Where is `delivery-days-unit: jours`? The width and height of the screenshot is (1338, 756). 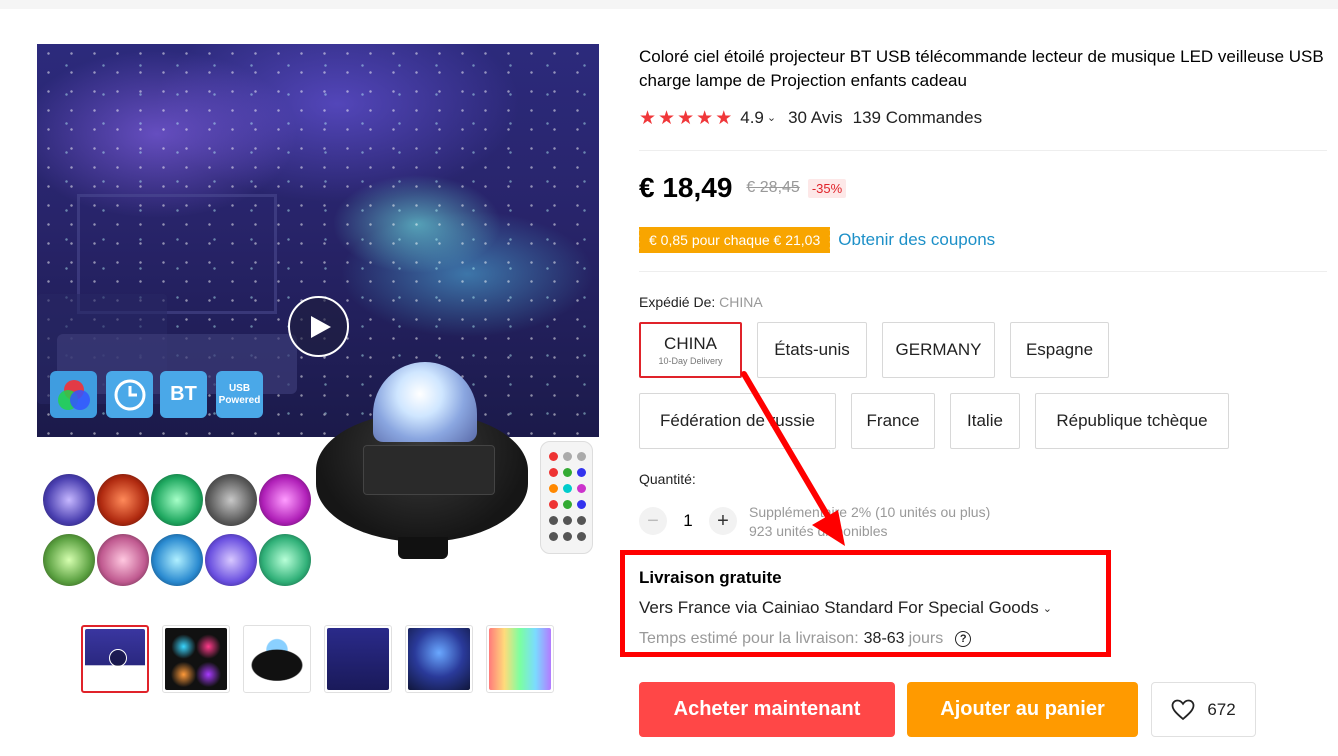 delivery-days-unit: jours is located at coordinates (926, 638).